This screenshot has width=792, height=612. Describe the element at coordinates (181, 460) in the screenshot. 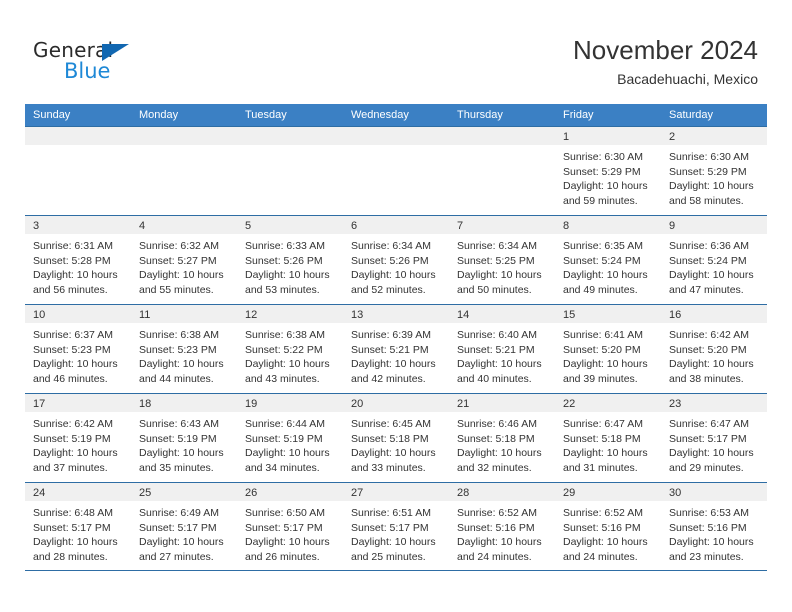

I see `daylight-text: Daylight: 10 hours and 35 minutes.` at that location.